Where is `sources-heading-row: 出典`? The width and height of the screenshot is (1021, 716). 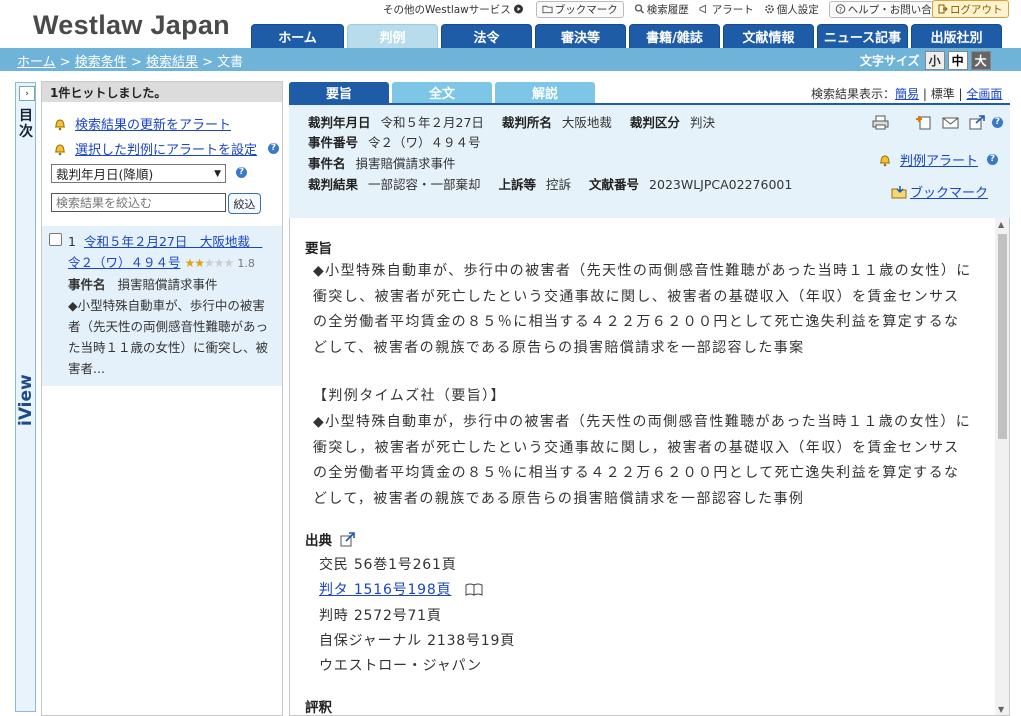 sources-heading-row: 出典 is located at coordinates (330, 539).